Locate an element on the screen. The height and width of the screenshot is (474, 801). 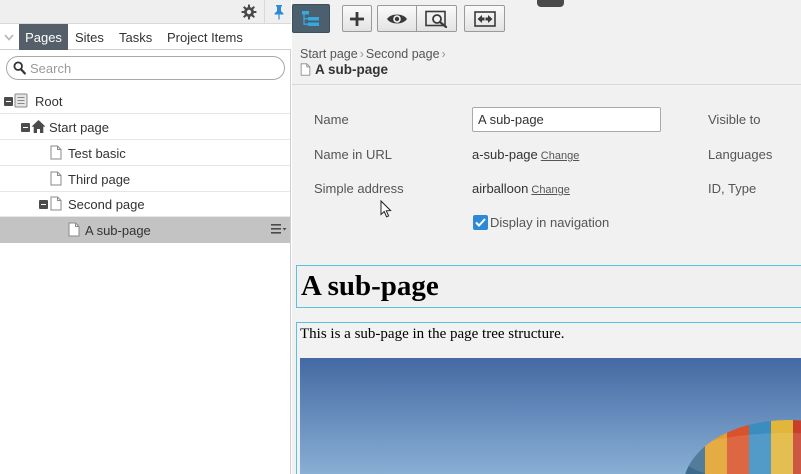
preview-button is located at coordinates (397, 18).